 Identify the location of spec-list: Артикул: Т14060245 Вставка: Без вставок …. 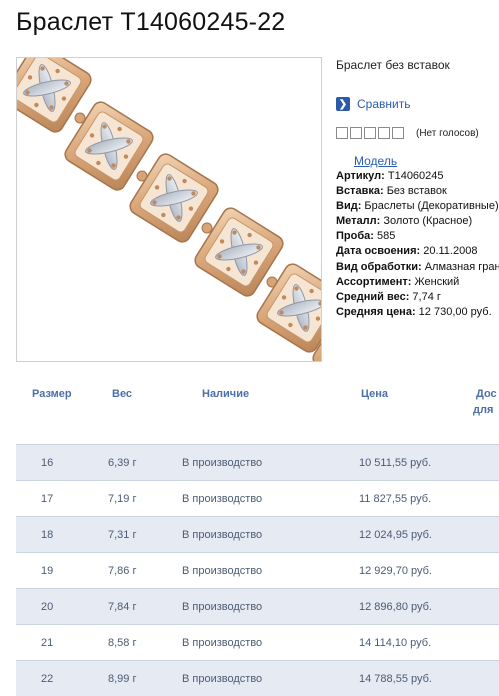
(417, 244).